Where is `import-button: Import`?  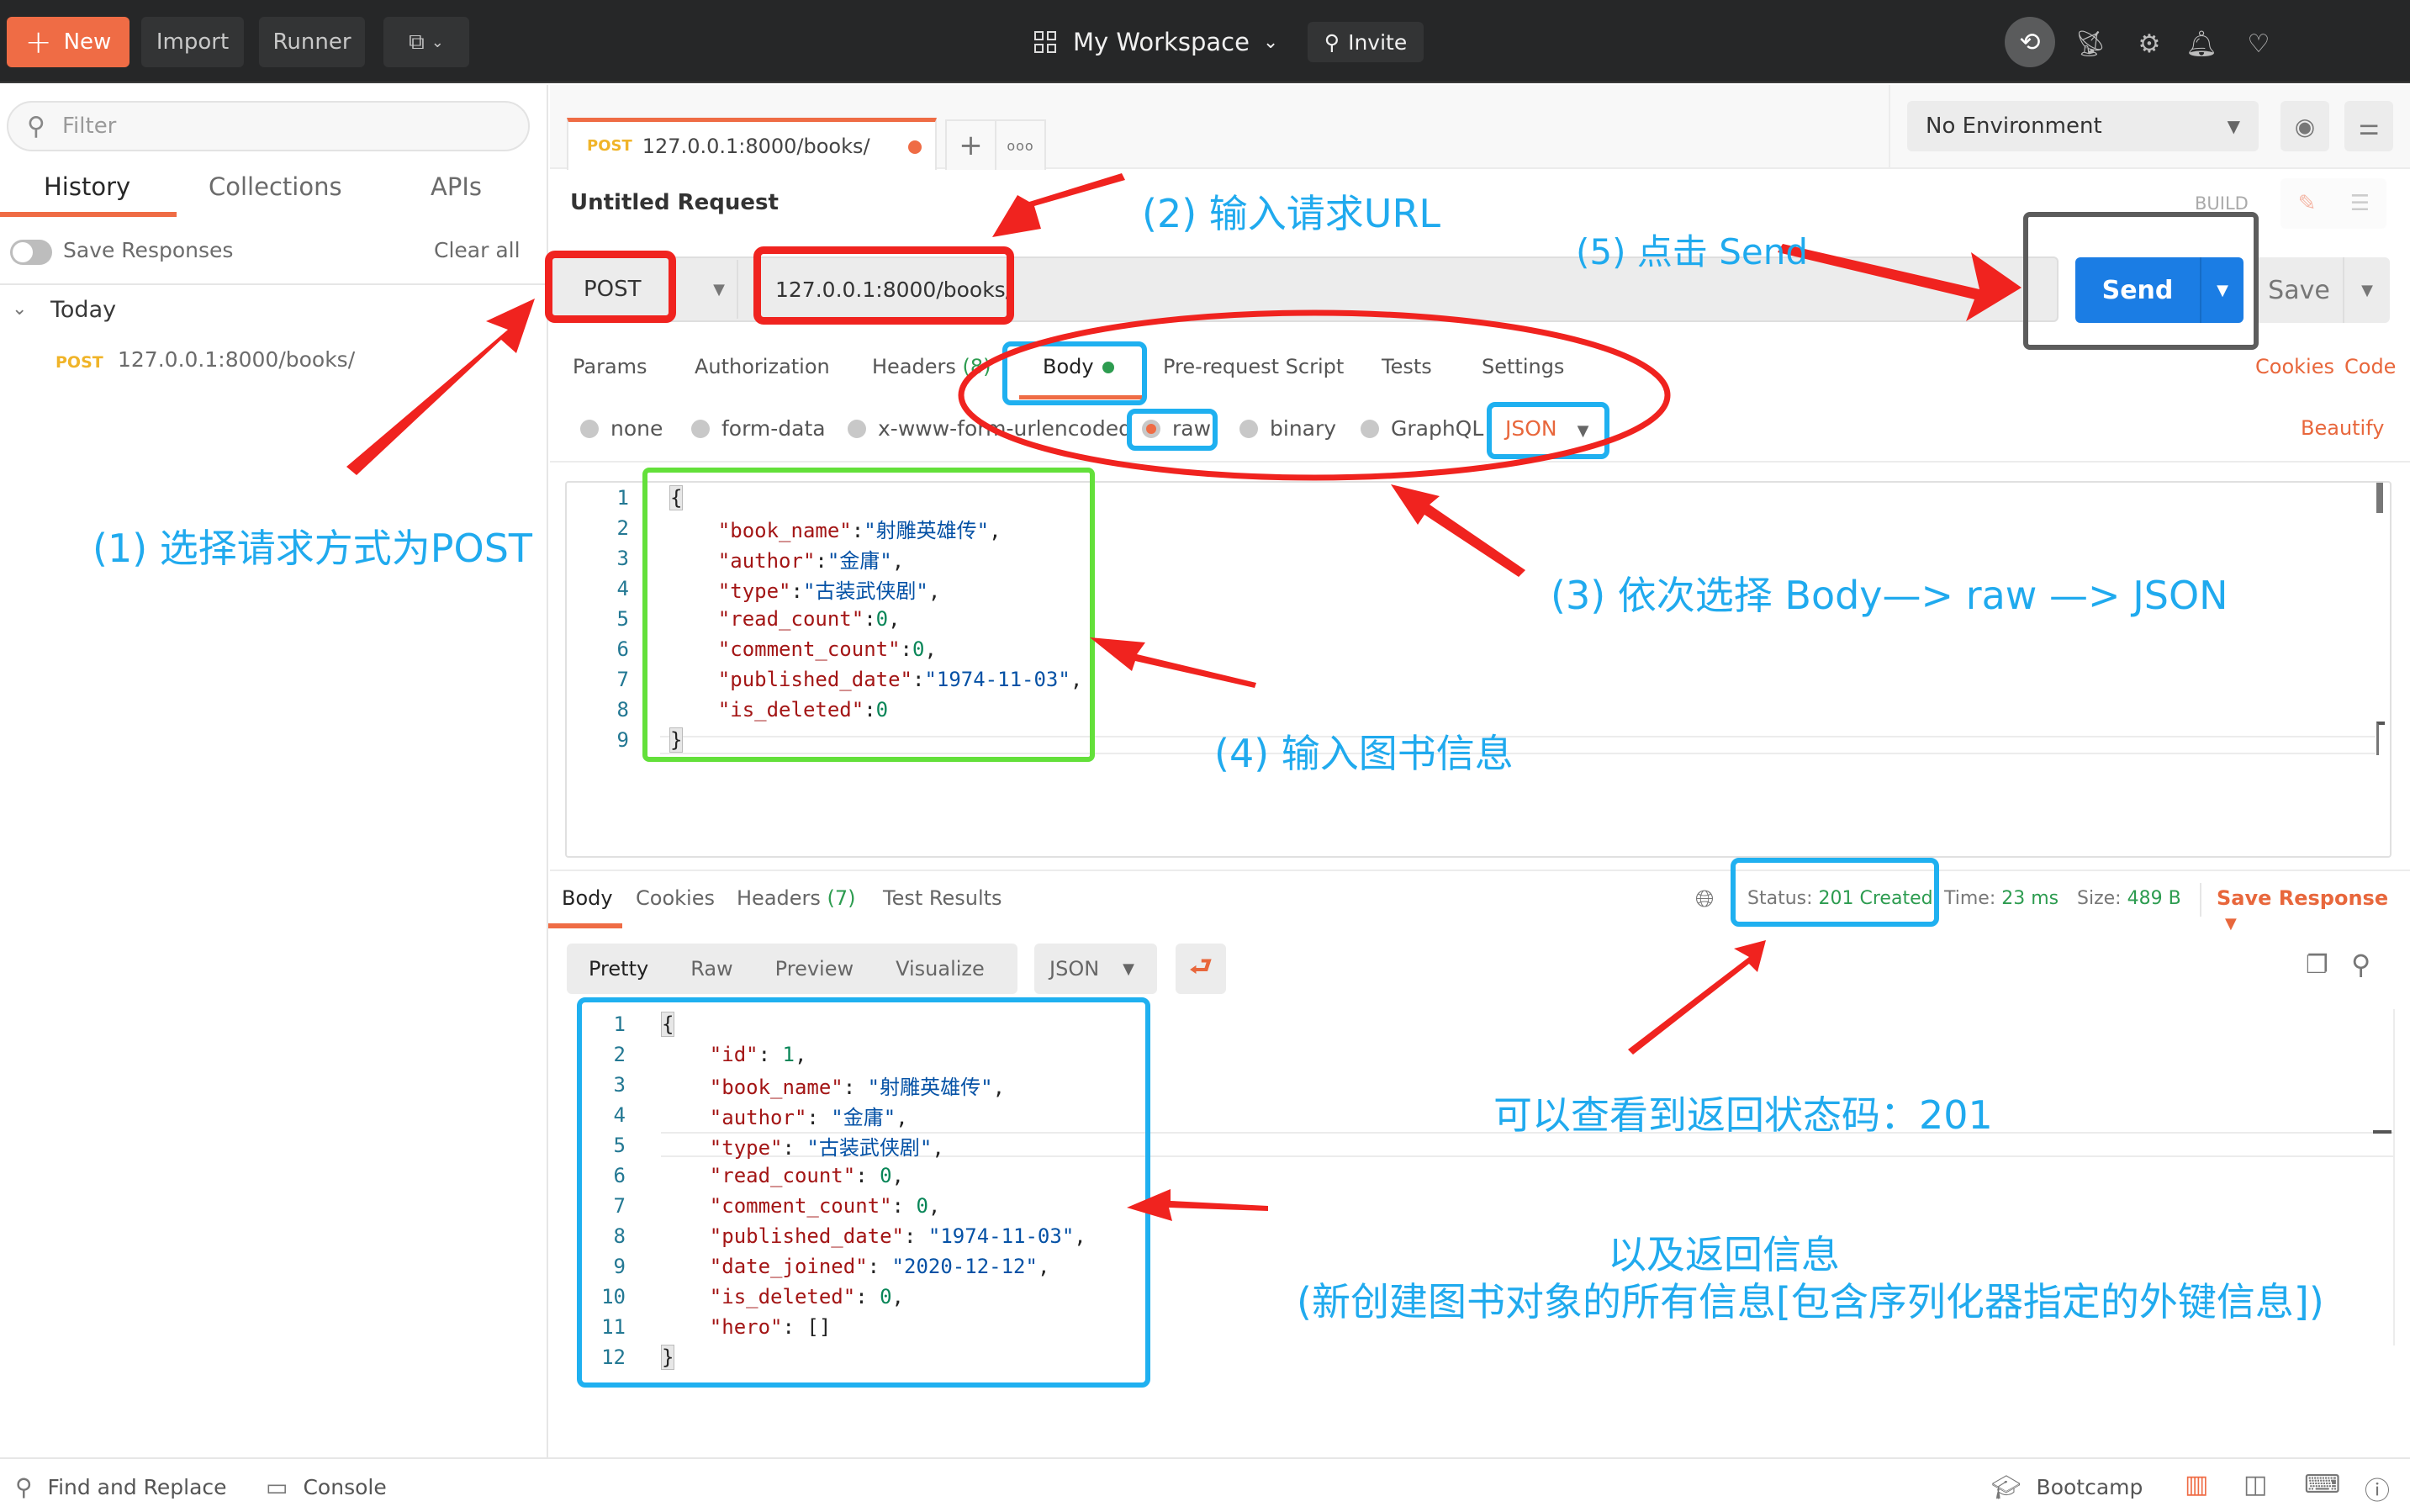
import-button: Import is located at coordinates (192, 42).